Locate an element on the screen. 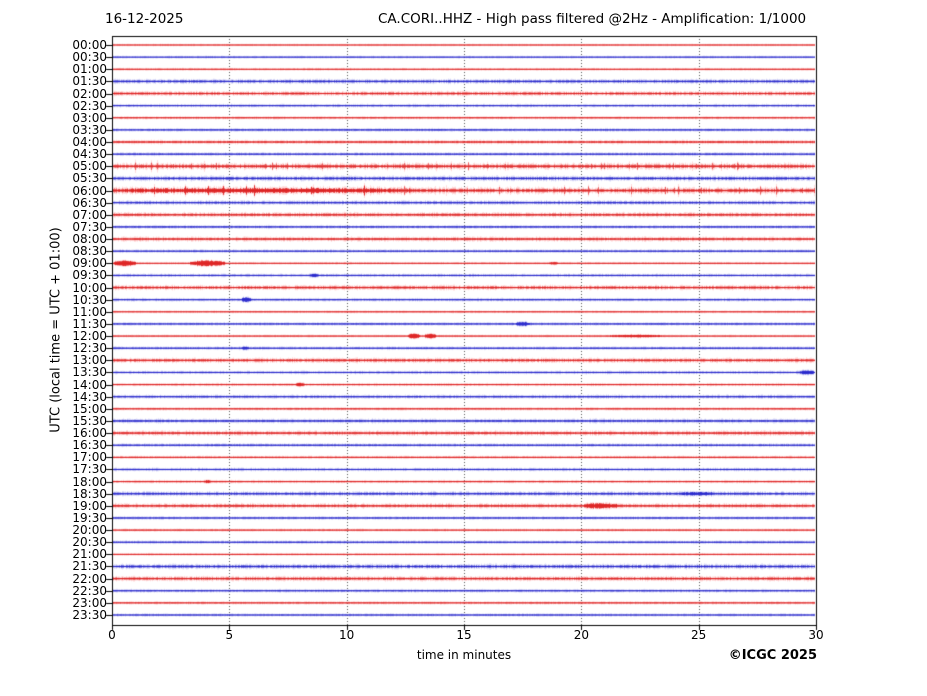  y-axis-label: 23:30 is located at coordinates (89, 615).